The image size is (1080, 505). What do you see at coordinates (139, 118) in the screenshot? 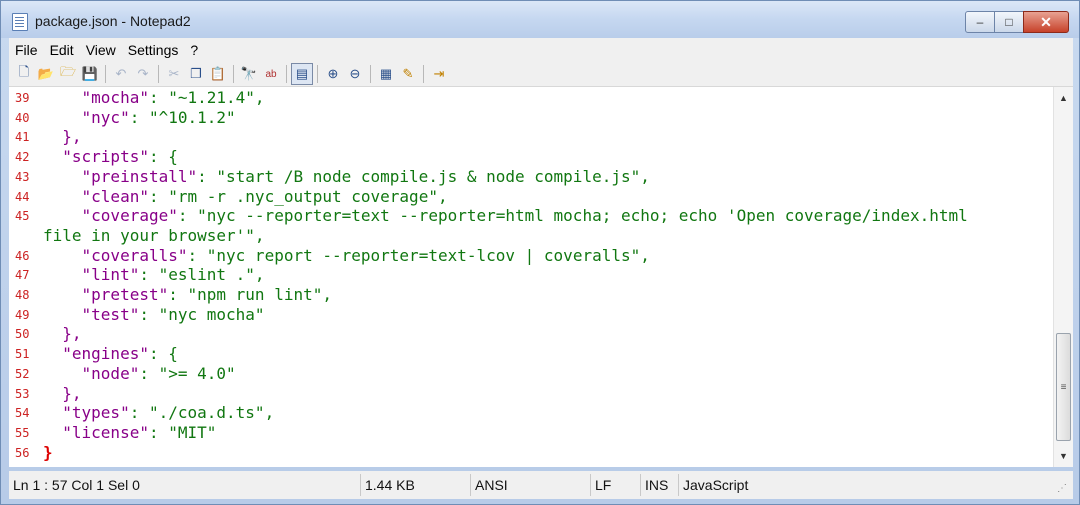
I see `code-text: "nyc": "^10.1.2"` at bounding box center [139, 118].